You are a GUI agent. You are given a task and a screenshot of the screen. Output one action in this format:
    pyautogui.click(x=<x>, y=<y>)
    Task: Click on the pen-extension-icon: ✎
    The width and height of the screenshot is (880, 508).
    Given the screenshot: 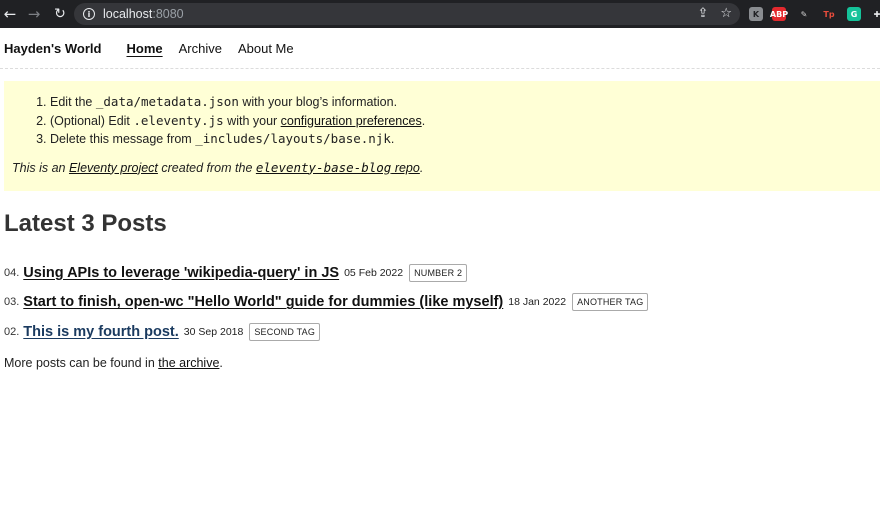 What is the action you would take?
    pyautogui.click(x=804, y=14)
    